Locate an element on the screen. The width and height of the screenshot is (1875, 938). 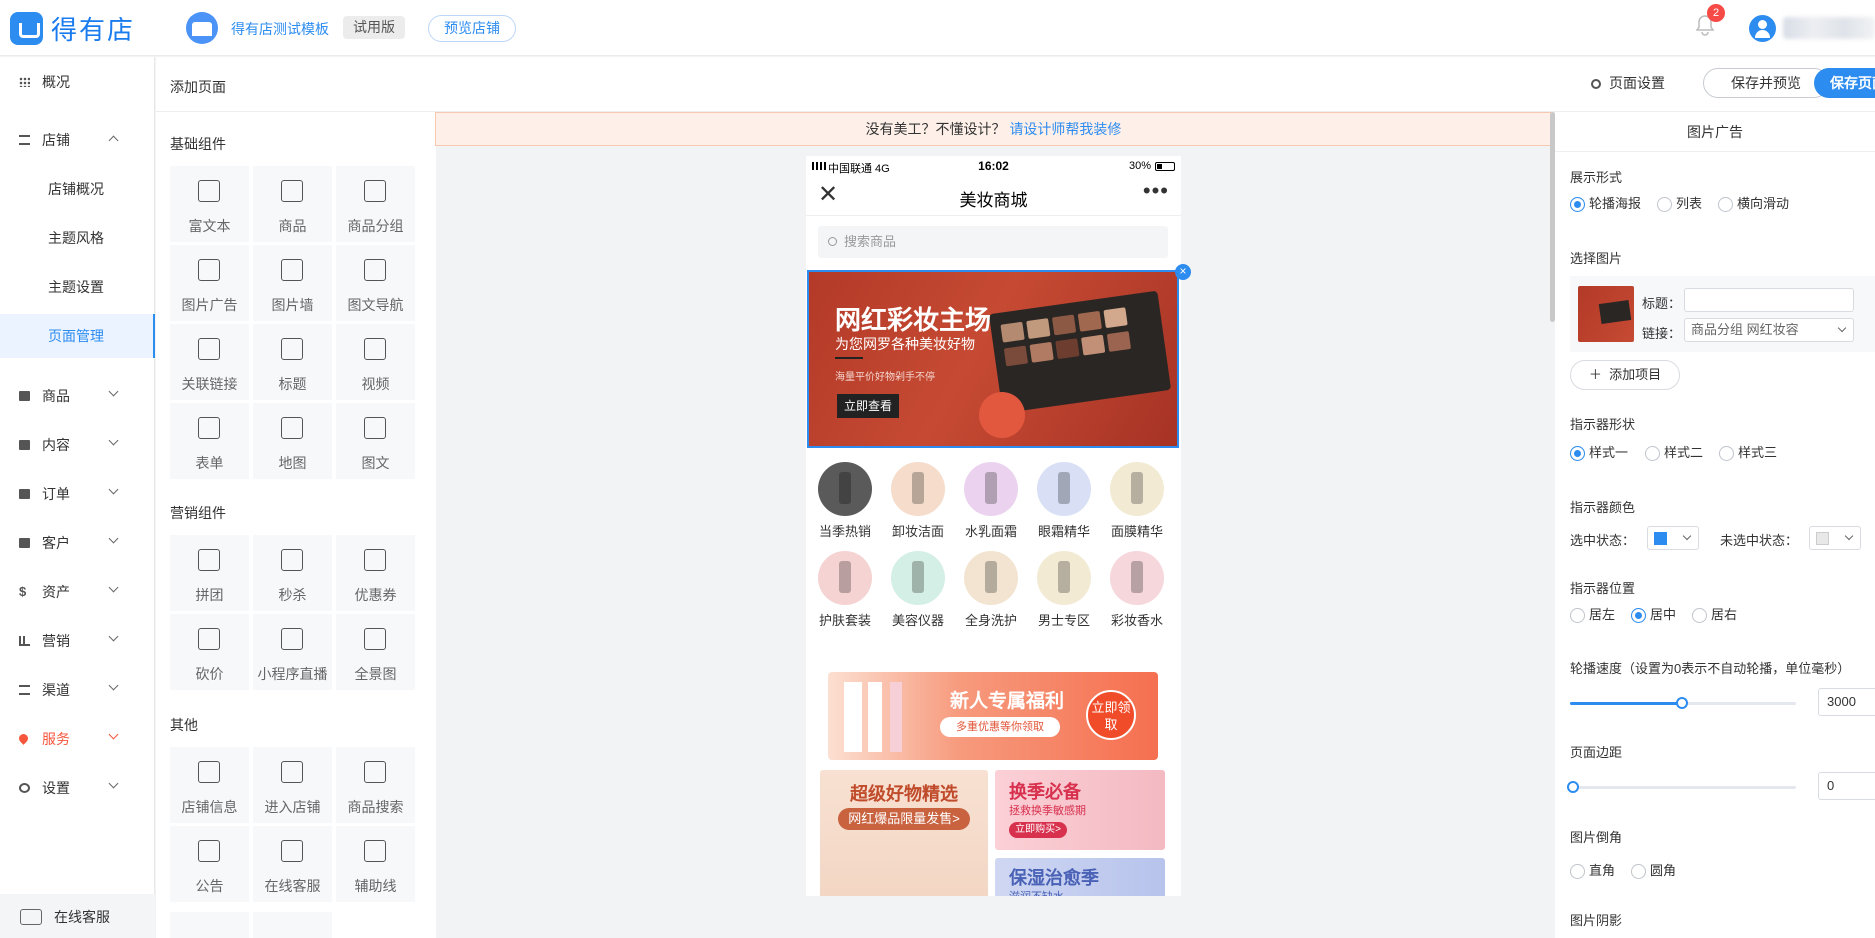
brand-logo: 得有店 is located at coordinates (72, 28).